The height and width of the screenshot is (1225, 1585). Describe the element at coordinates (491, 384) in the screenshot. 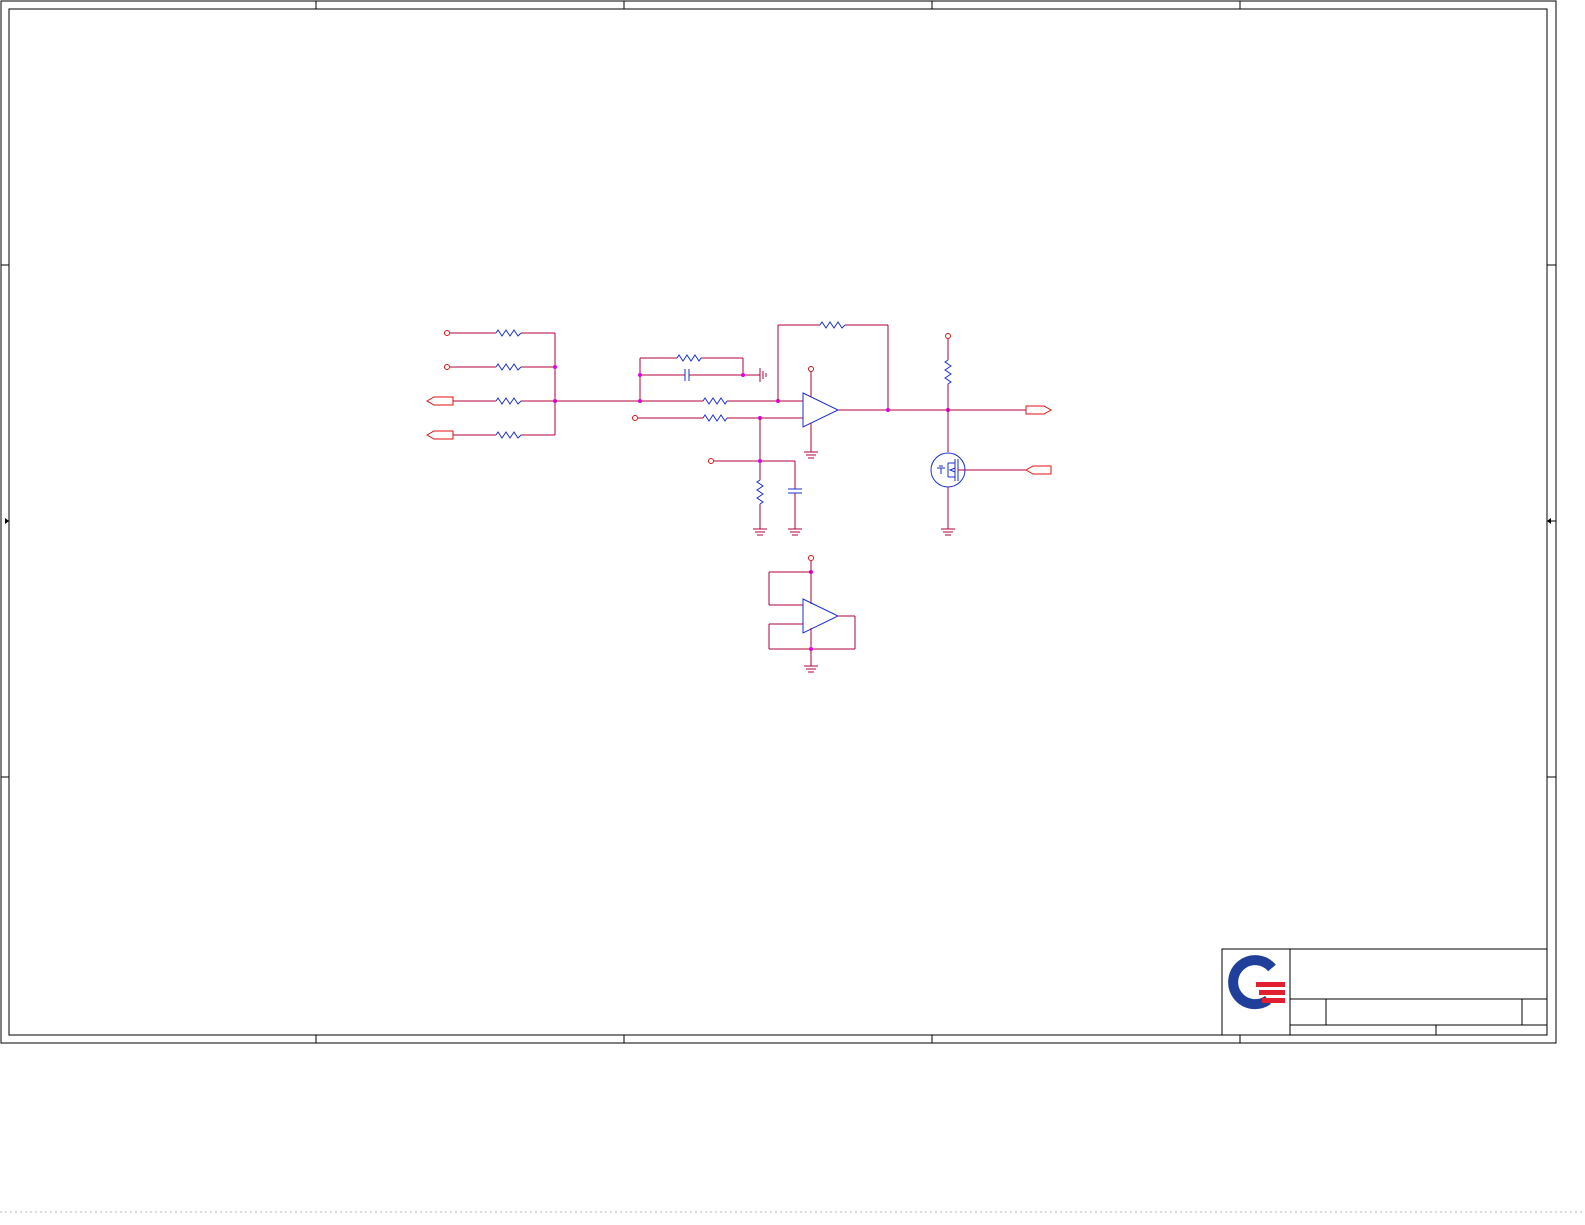

I see `input-network` at that location.